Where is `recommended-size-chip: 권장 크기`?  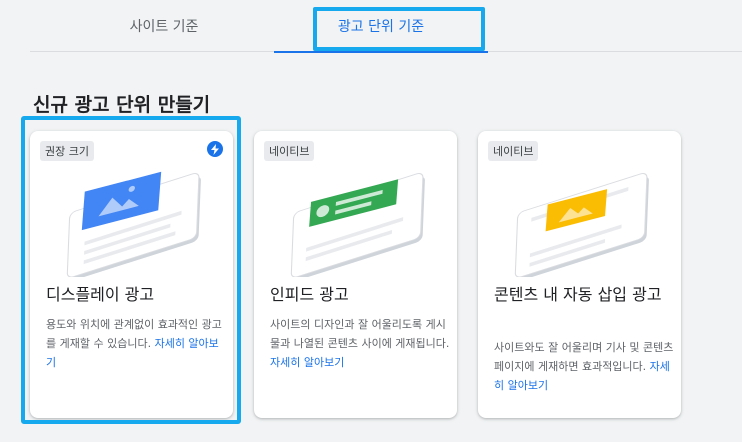
recommended-size-chip: 권장 크기 is located at coordinates (67, 151).